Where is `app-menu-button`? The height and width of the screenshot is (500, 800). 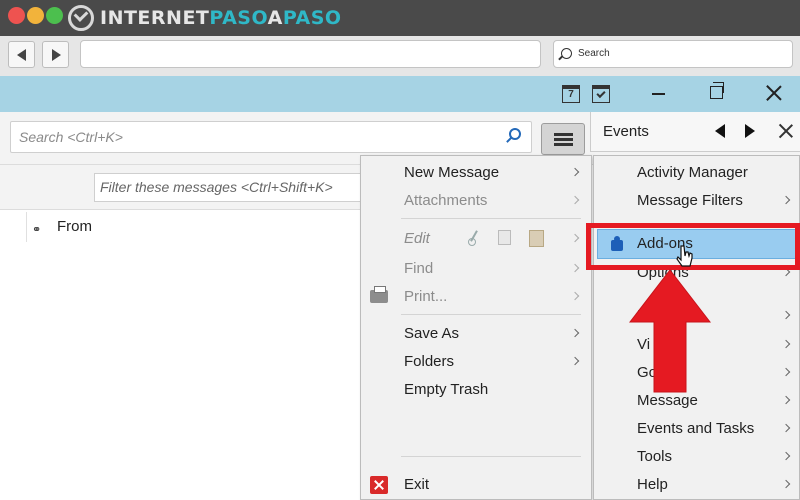 app-menu-button is located at coordinates (563, 139).